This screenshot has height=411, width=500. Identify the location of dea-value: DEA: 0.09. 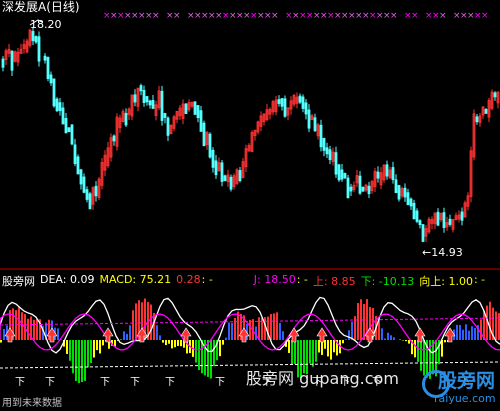
(67, 279).